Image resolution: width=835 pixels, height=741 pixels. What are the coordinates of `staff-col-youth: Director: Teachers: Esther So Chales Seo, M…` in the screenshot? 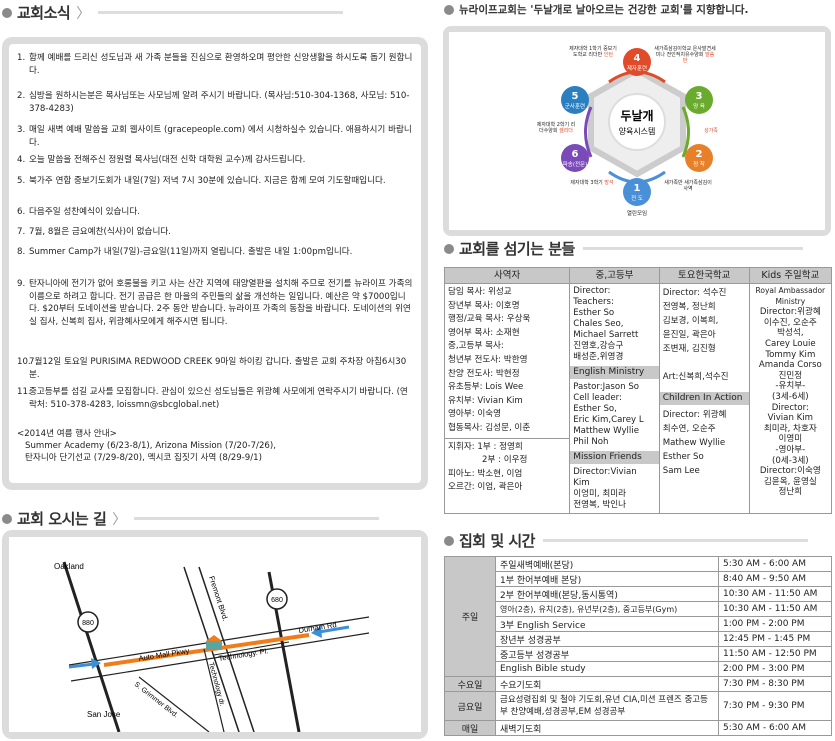 It's located at (614, 398).